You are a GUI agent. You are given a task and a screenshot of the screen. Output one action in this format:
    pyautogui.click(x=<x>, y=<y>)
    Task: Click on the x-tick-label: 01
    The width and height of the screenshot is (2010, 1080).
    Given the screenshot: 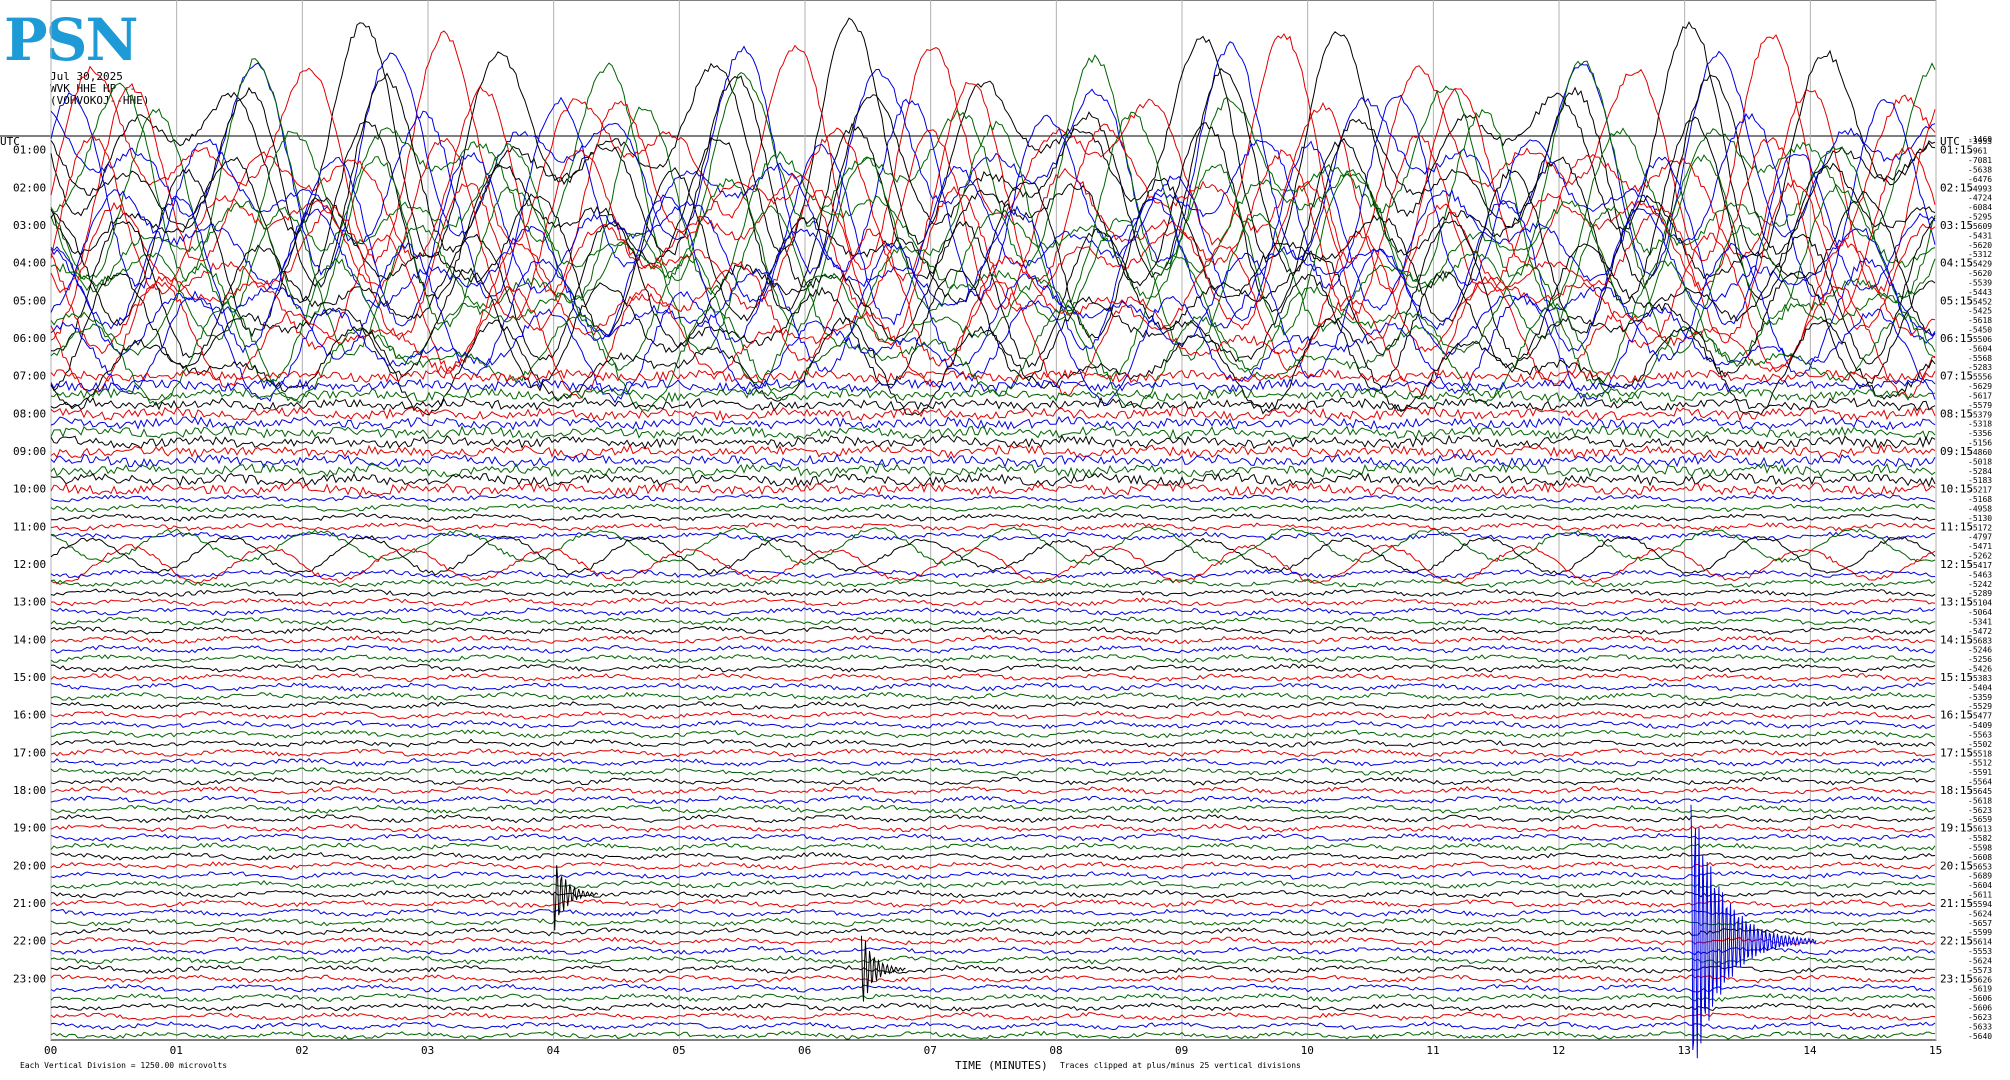 What is the action you would take?
    pyautogui.click(x=176, y=1050)
    